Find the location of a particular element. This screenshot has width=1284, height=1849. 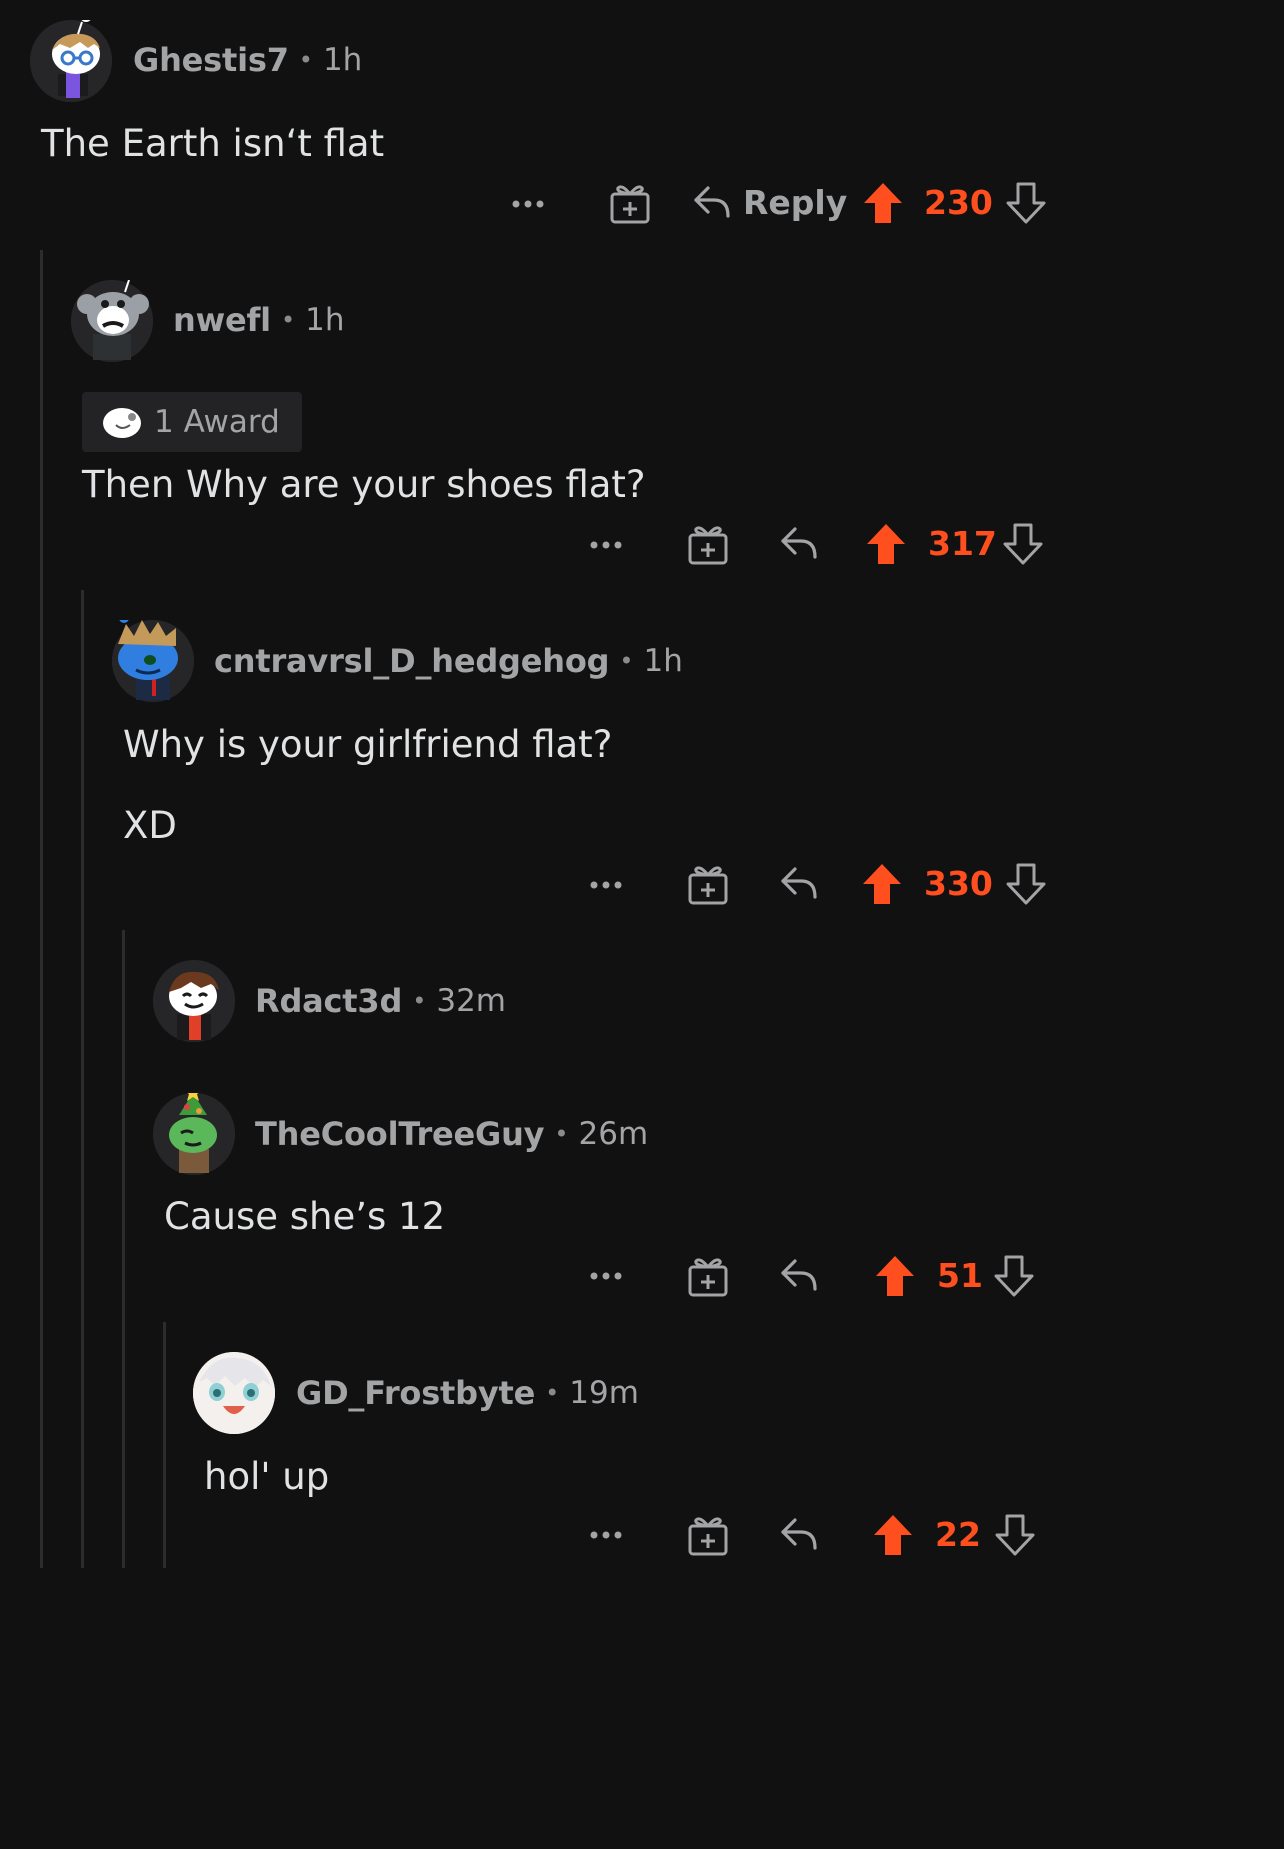

vote-score: 230 is located at coordinates (958, 202).